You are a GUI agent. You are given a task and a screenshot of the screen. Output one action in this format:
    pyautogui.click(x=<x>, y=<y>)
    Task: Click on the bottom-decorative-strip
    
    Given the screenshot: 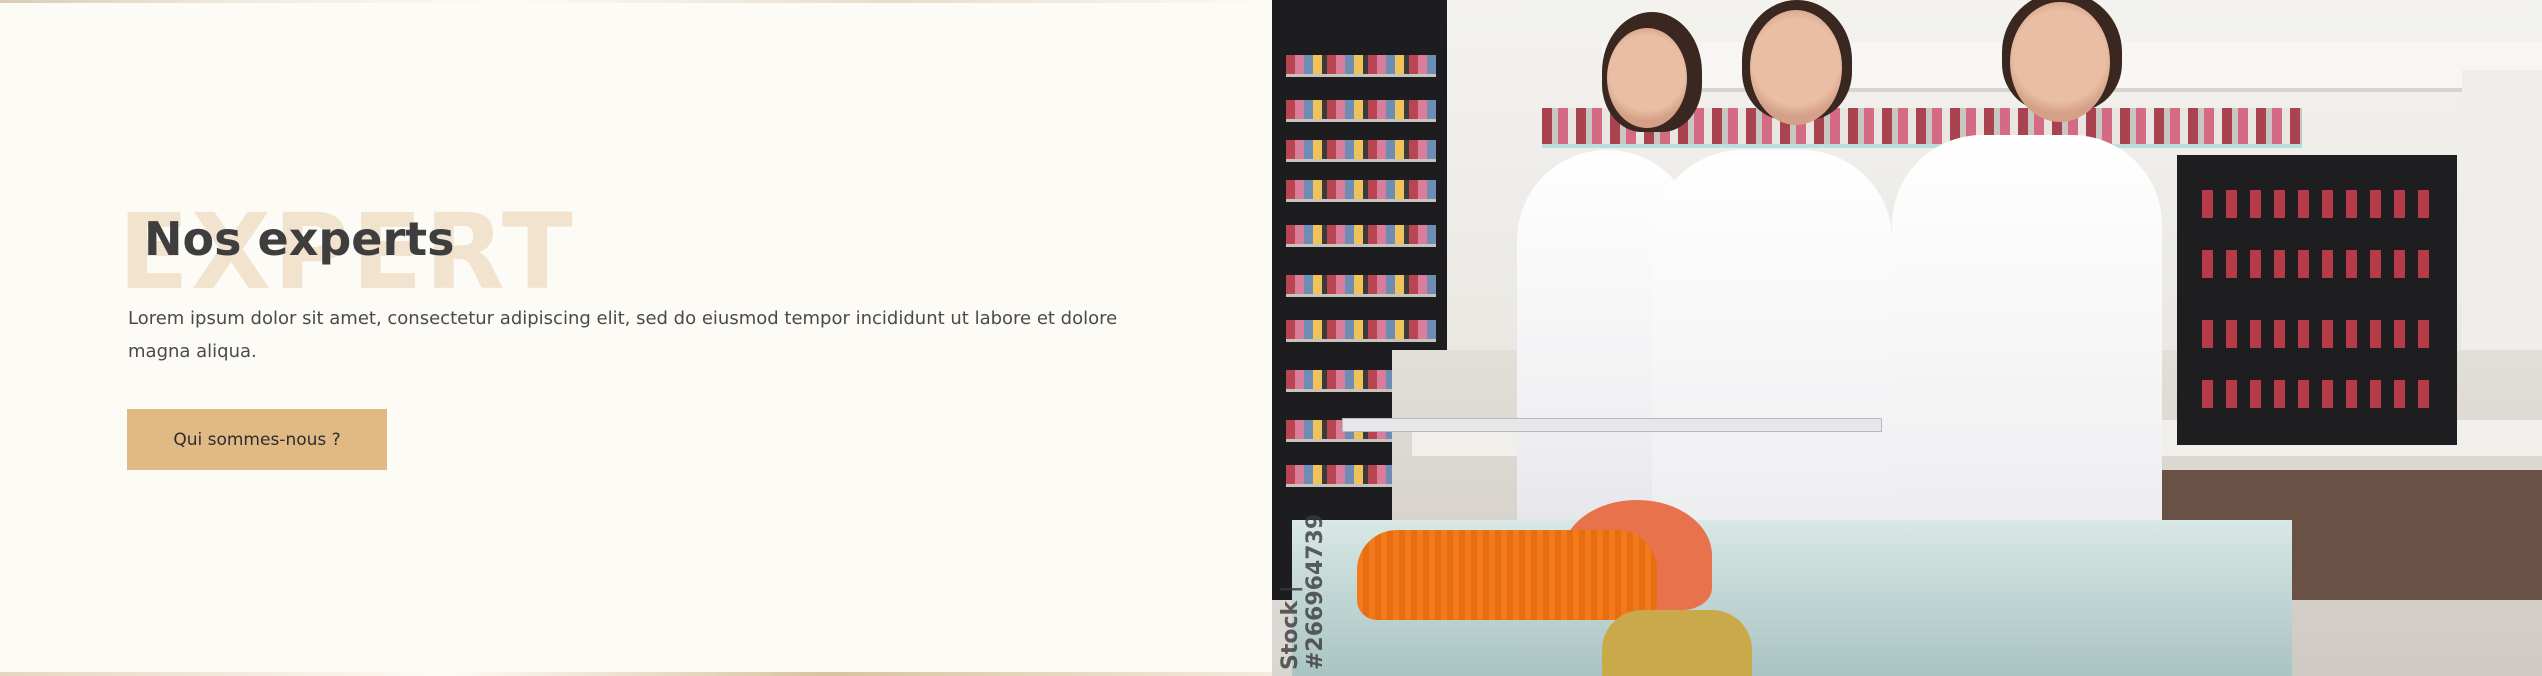 What is the action you would take?
    pyautogui.click(x=636, y=674)
    